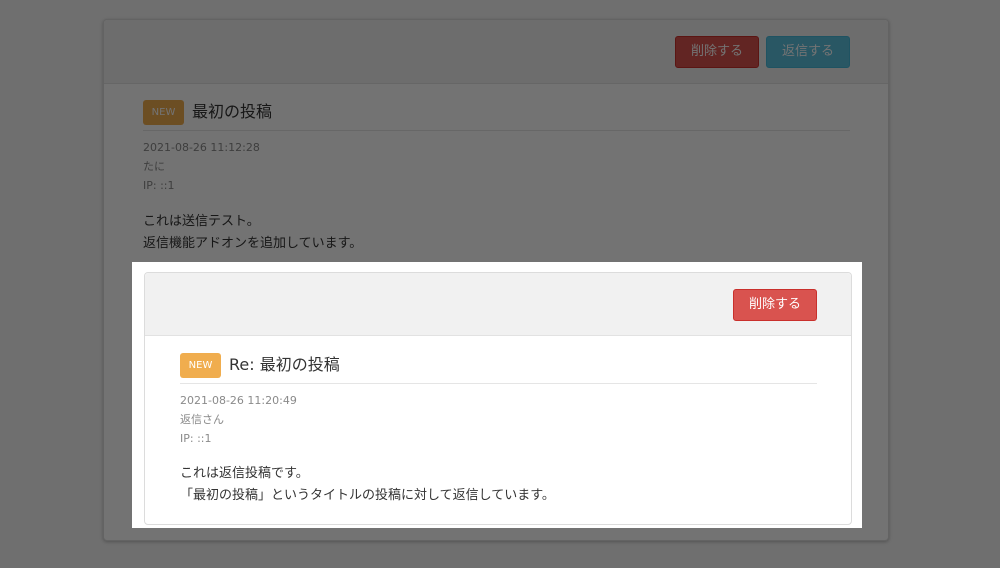 This screenshot has width=1000, height=568. What do you see at coordinates (253, 243) in the screenshot?
I see `post-body-line: 返信機能アドオンを追加しています。` at bounding box center [253, 243].